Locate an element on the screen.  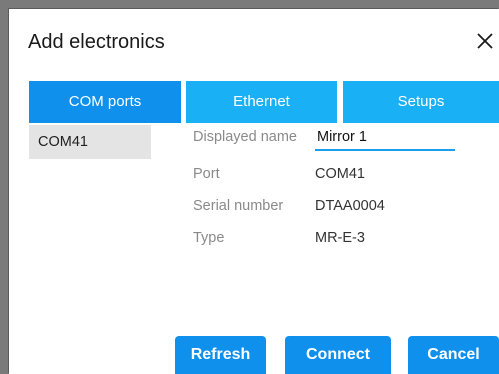
type-row: Type MR-E-3 is located at coordinates (338, 238).